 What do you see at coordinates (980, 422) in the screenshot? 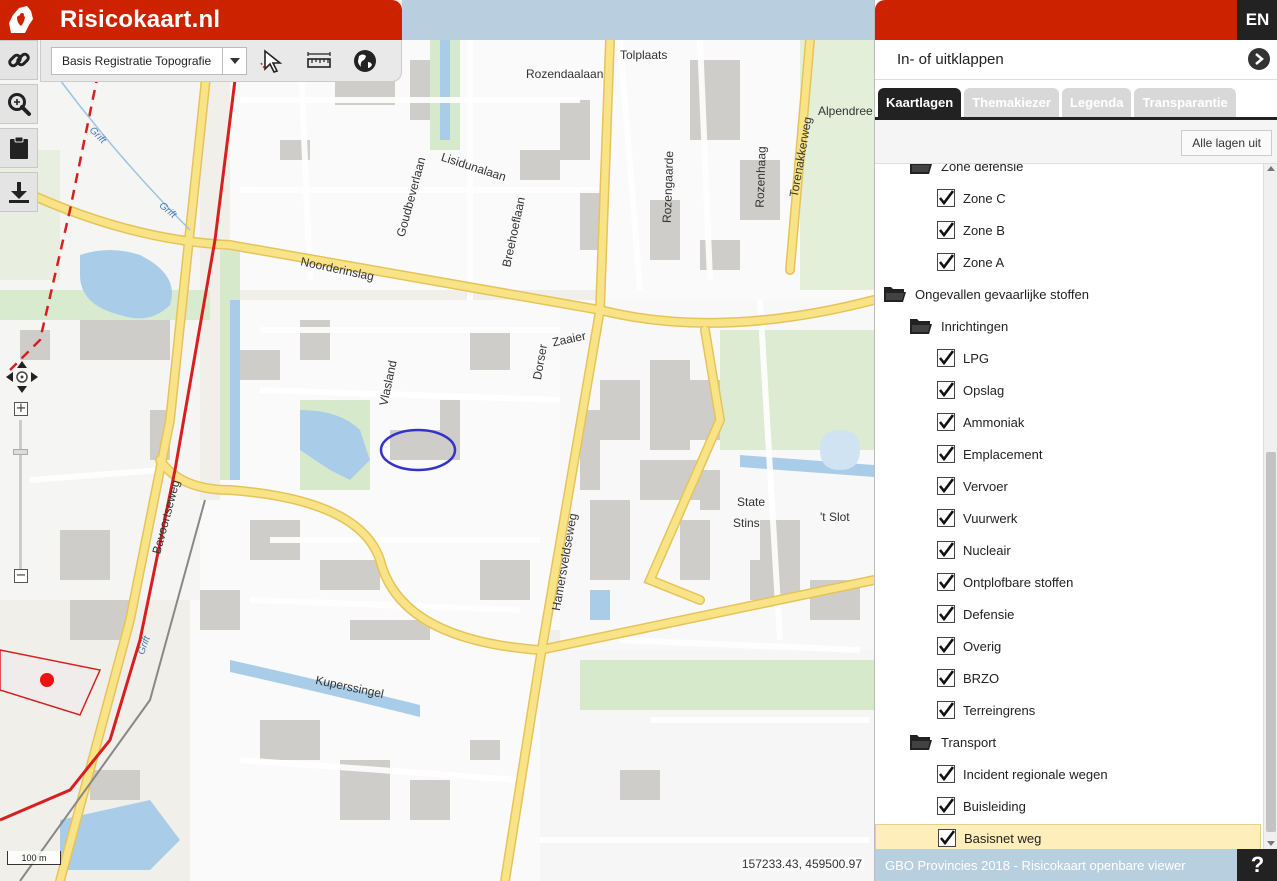
I see `layer-item-ammoniak: Ammoniak` at bounding box center [980, 422].